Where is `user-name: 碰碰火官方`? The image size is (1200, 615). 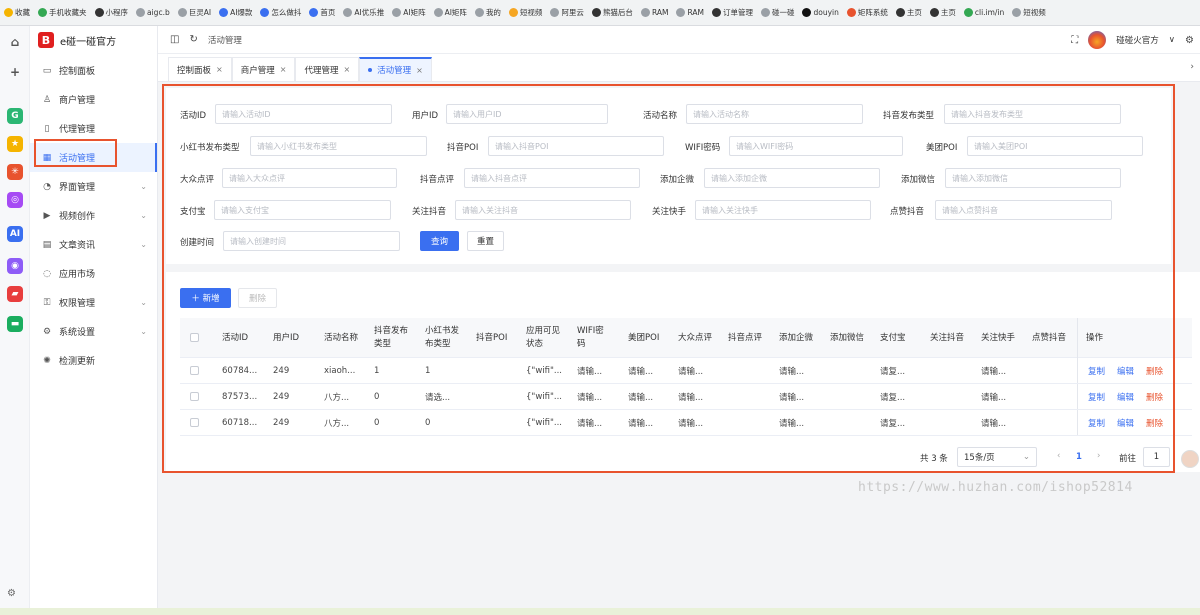
user-name: 碰碰火官方 is located at coordinates (1137, 40).